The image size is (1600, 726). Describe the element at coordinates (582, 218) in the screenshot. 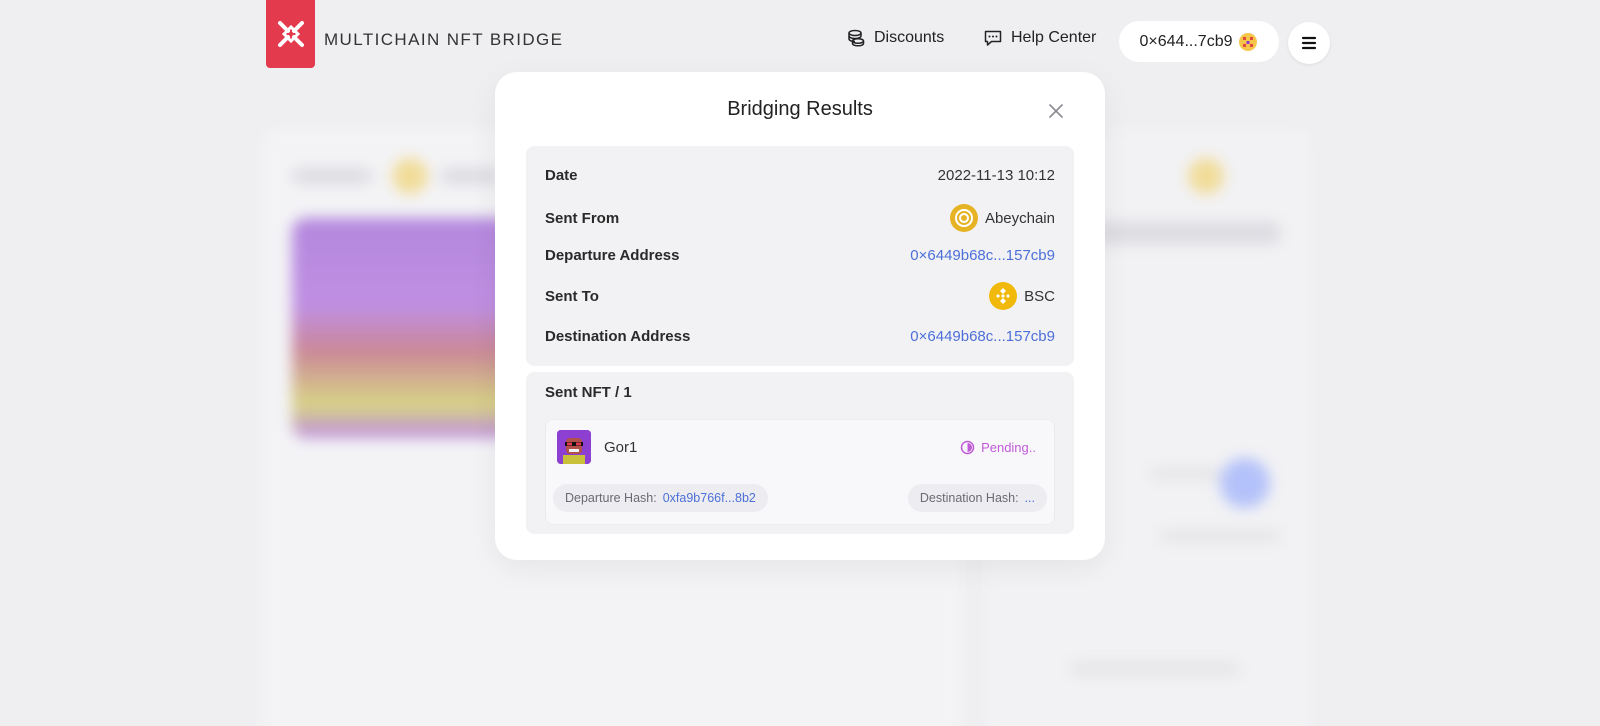

I see `sent-from-label: Sent From` at that location.